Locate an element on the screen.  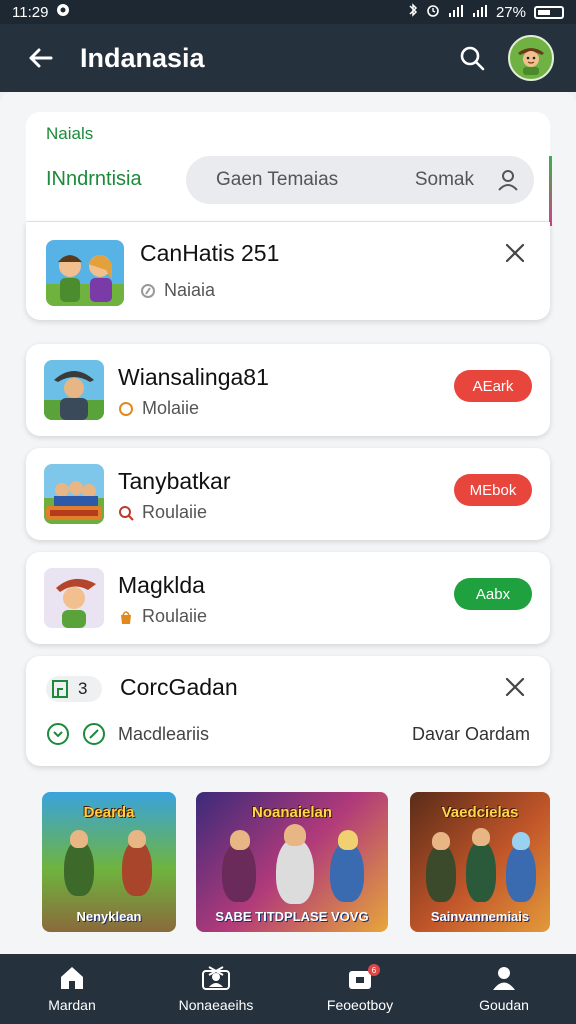
game-title: CanHatis 251 is located at coordinates (210, 253).